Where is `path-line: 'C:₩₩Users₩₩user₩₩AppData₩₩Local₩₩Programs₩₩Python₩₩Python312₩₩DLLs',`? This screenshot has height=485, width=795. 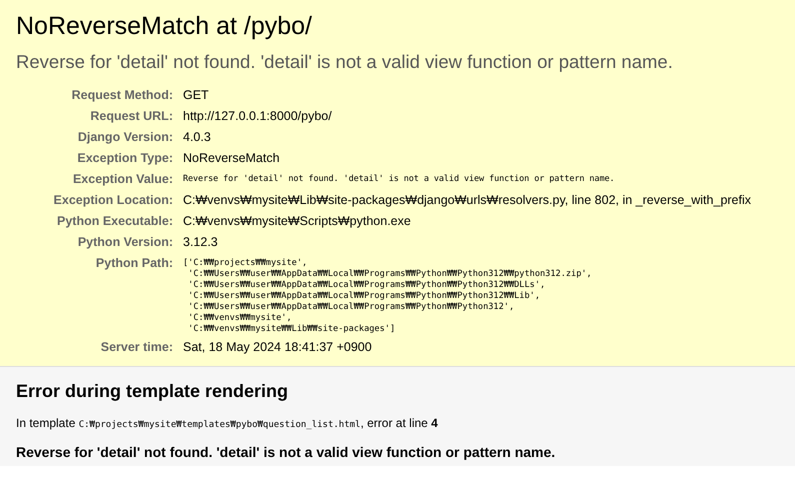 path-line: 'C:₩₩Users₩₩user₩₩AppData₩₩Local₩₩Programs₩₩Python₩₩Python312₩₩DLLs', is located at coordinates (366, 285).